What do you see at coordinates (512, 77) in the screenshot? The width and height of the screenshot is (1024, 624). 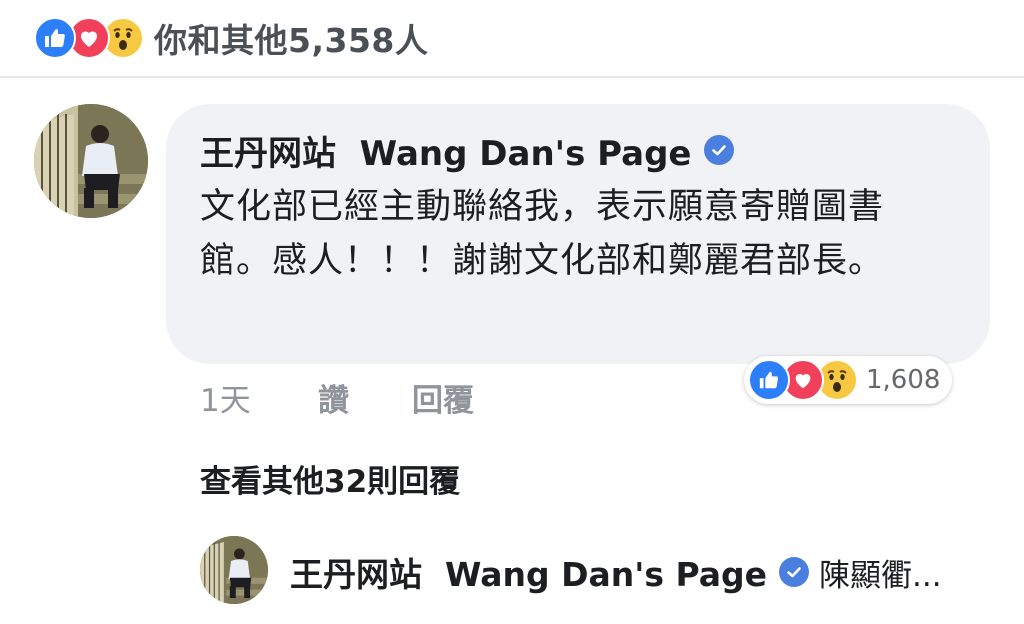 I see `divider` at bounding box center [512, 77].